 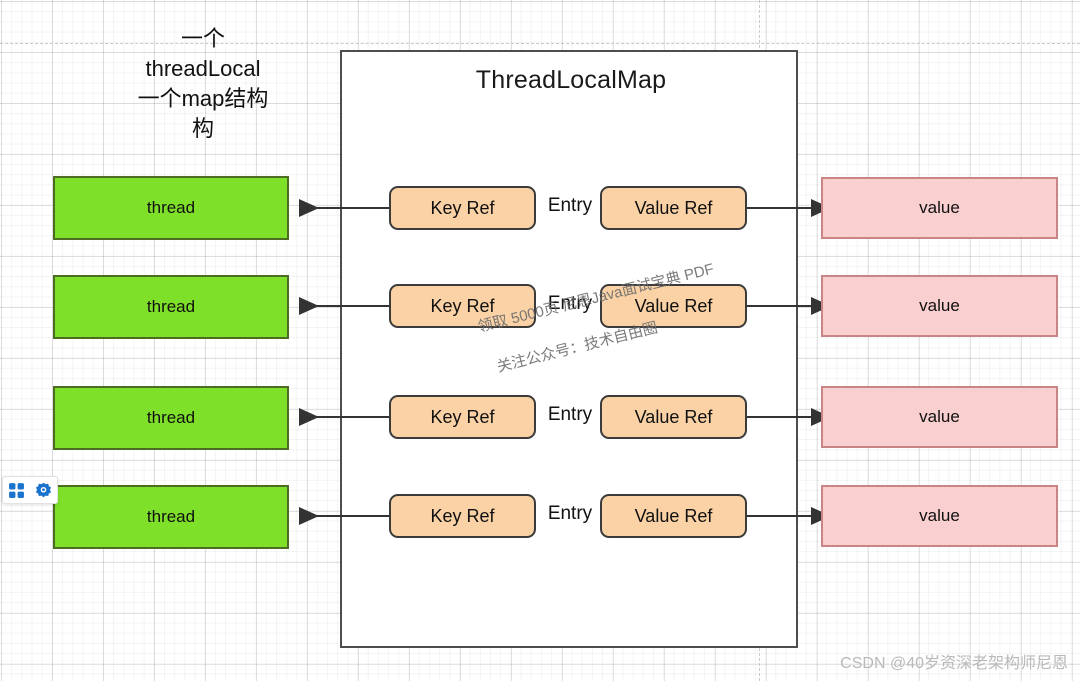 I want to click on floating-mini-toolbar, so click(x=30, y=490).